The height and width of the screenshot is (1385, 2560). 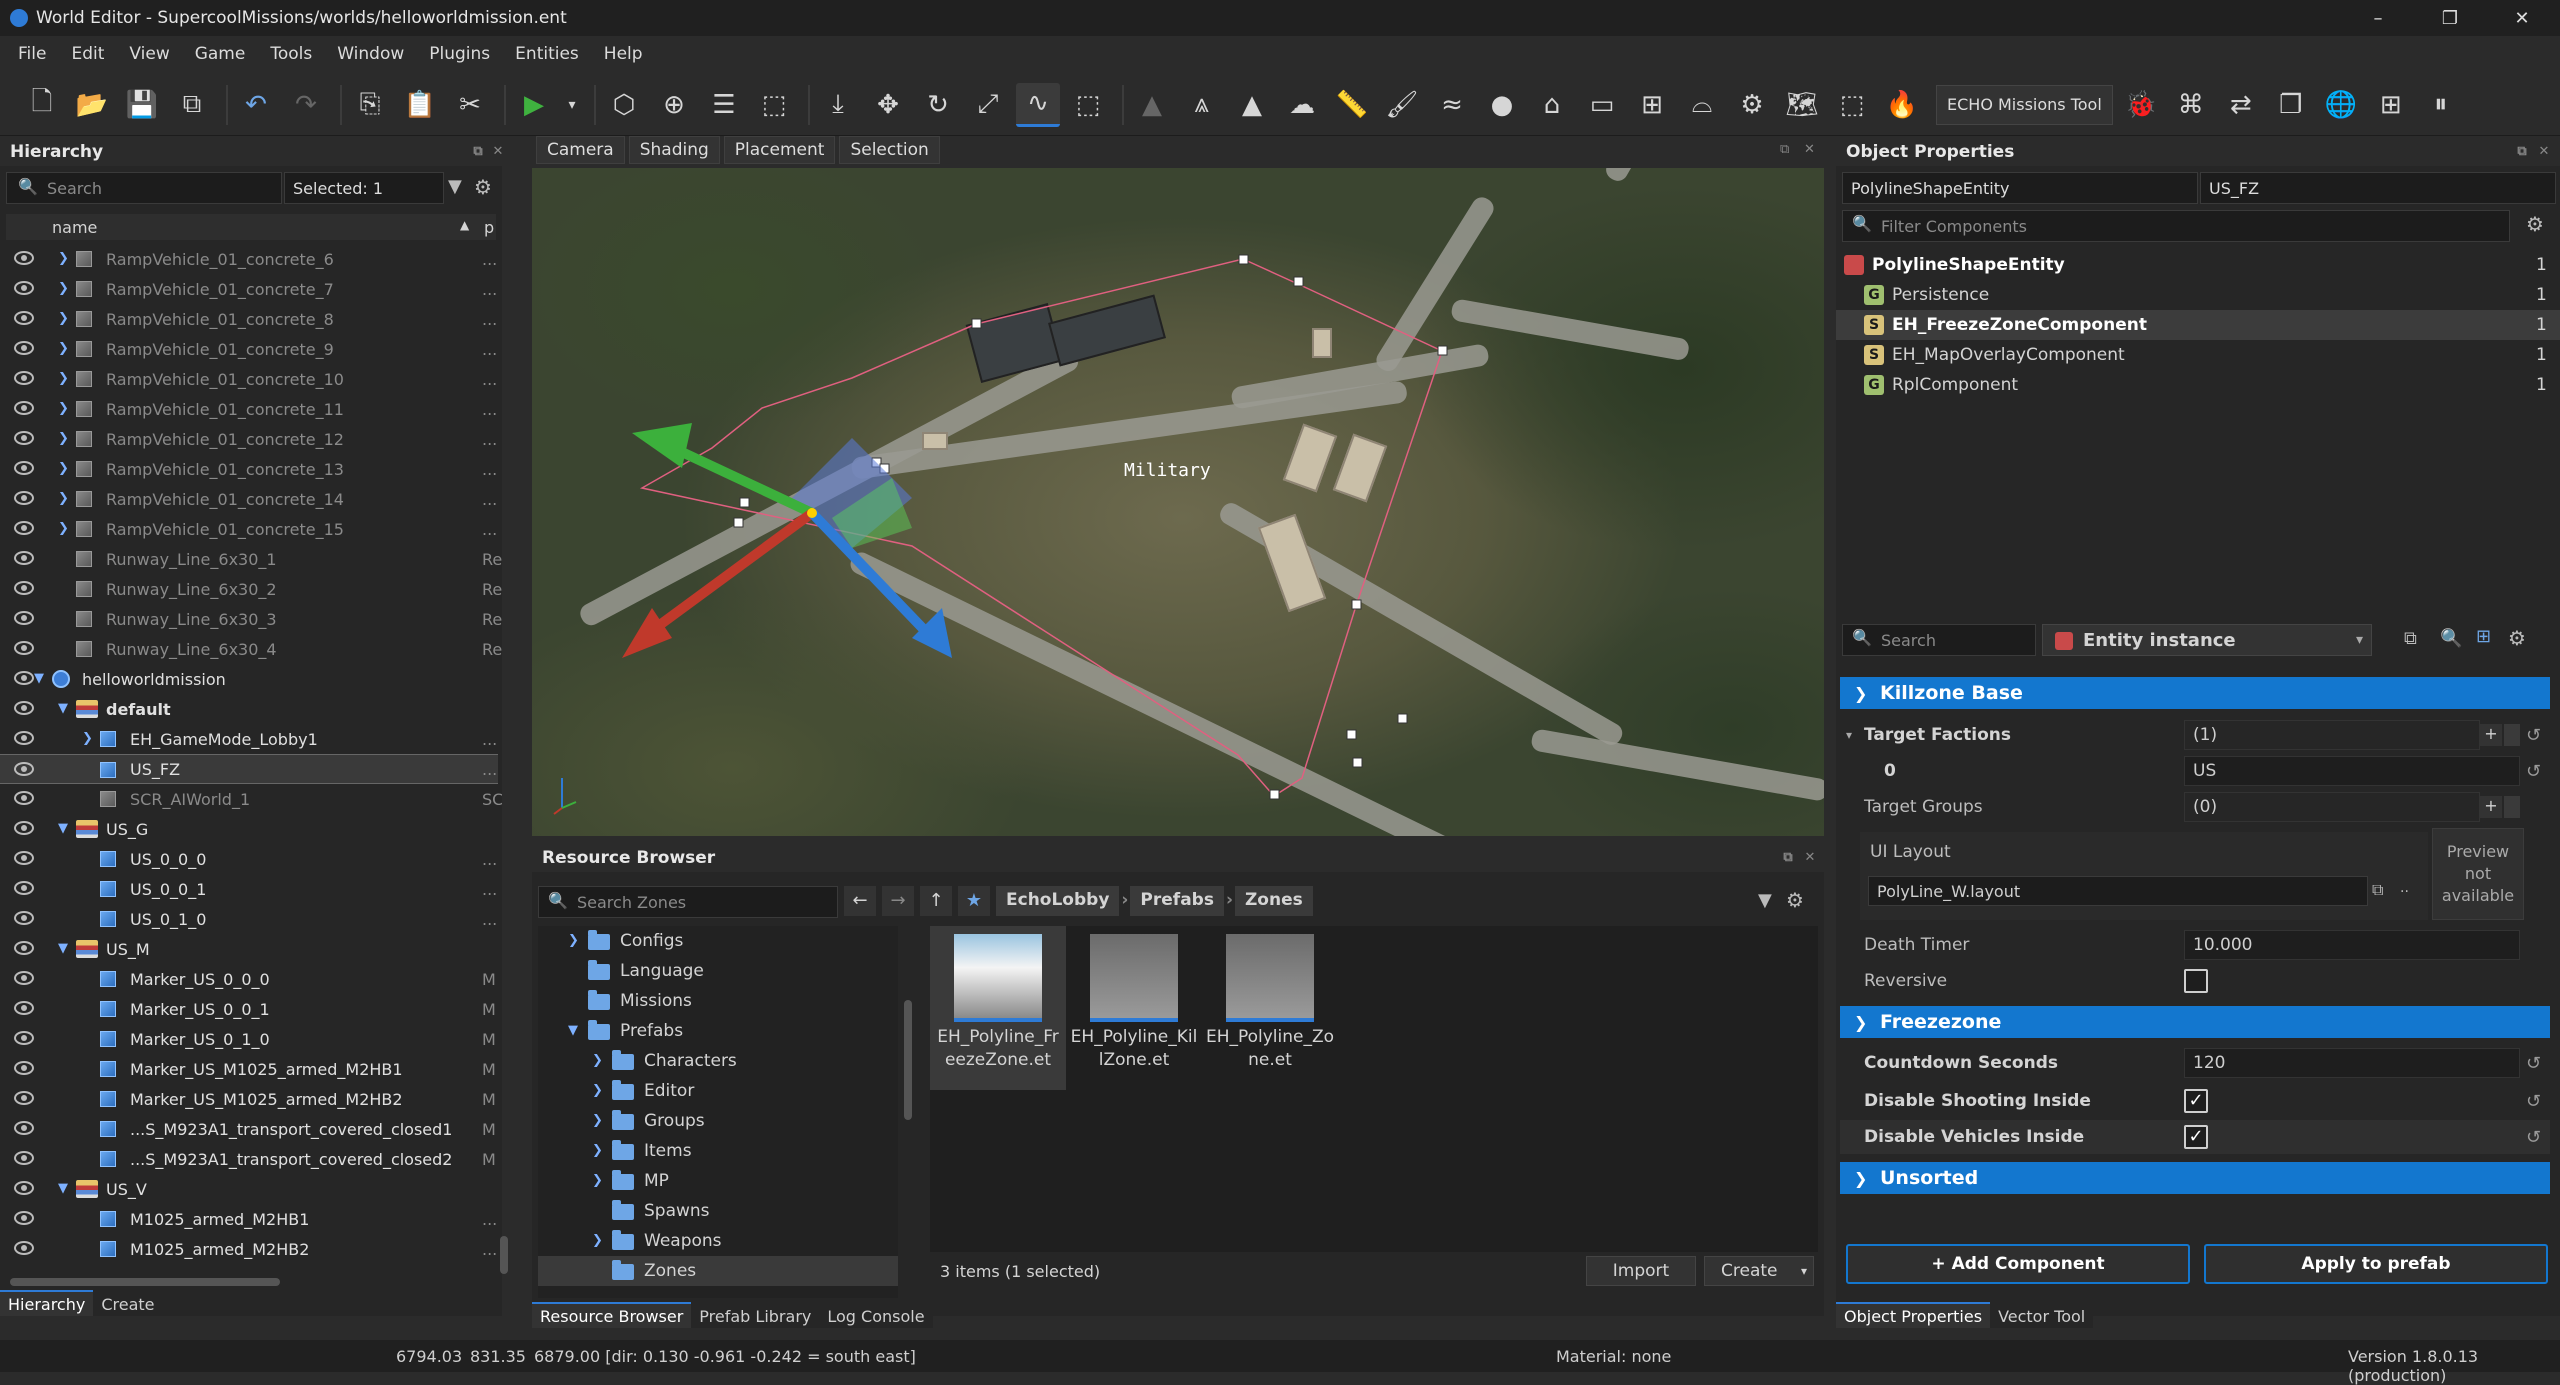 What do you see at coordinates (251, 619) in the screenshot?
I see `tree-row: Runway_Line_6x30_3 Re` at bounding box center [251, 619].